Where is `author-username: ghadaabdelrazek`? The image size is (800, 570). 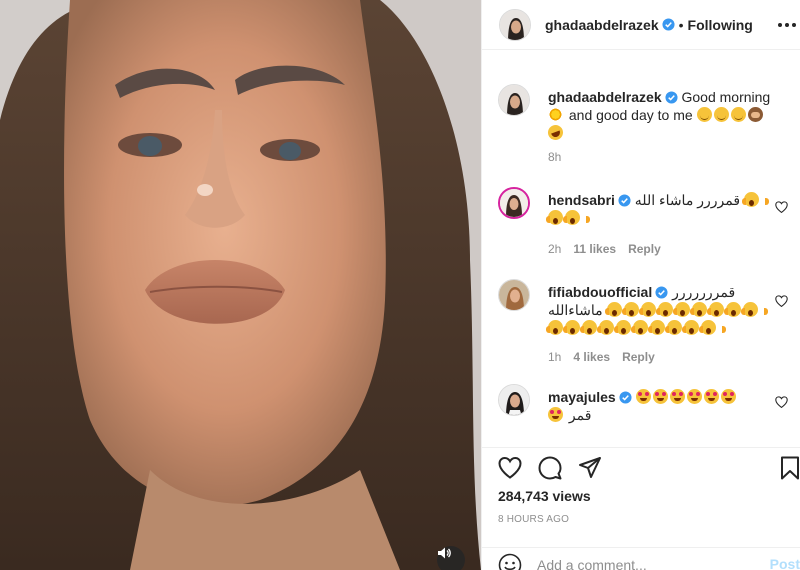
author-username: ghadaabdelrazek is located at coordinates (602, 25).